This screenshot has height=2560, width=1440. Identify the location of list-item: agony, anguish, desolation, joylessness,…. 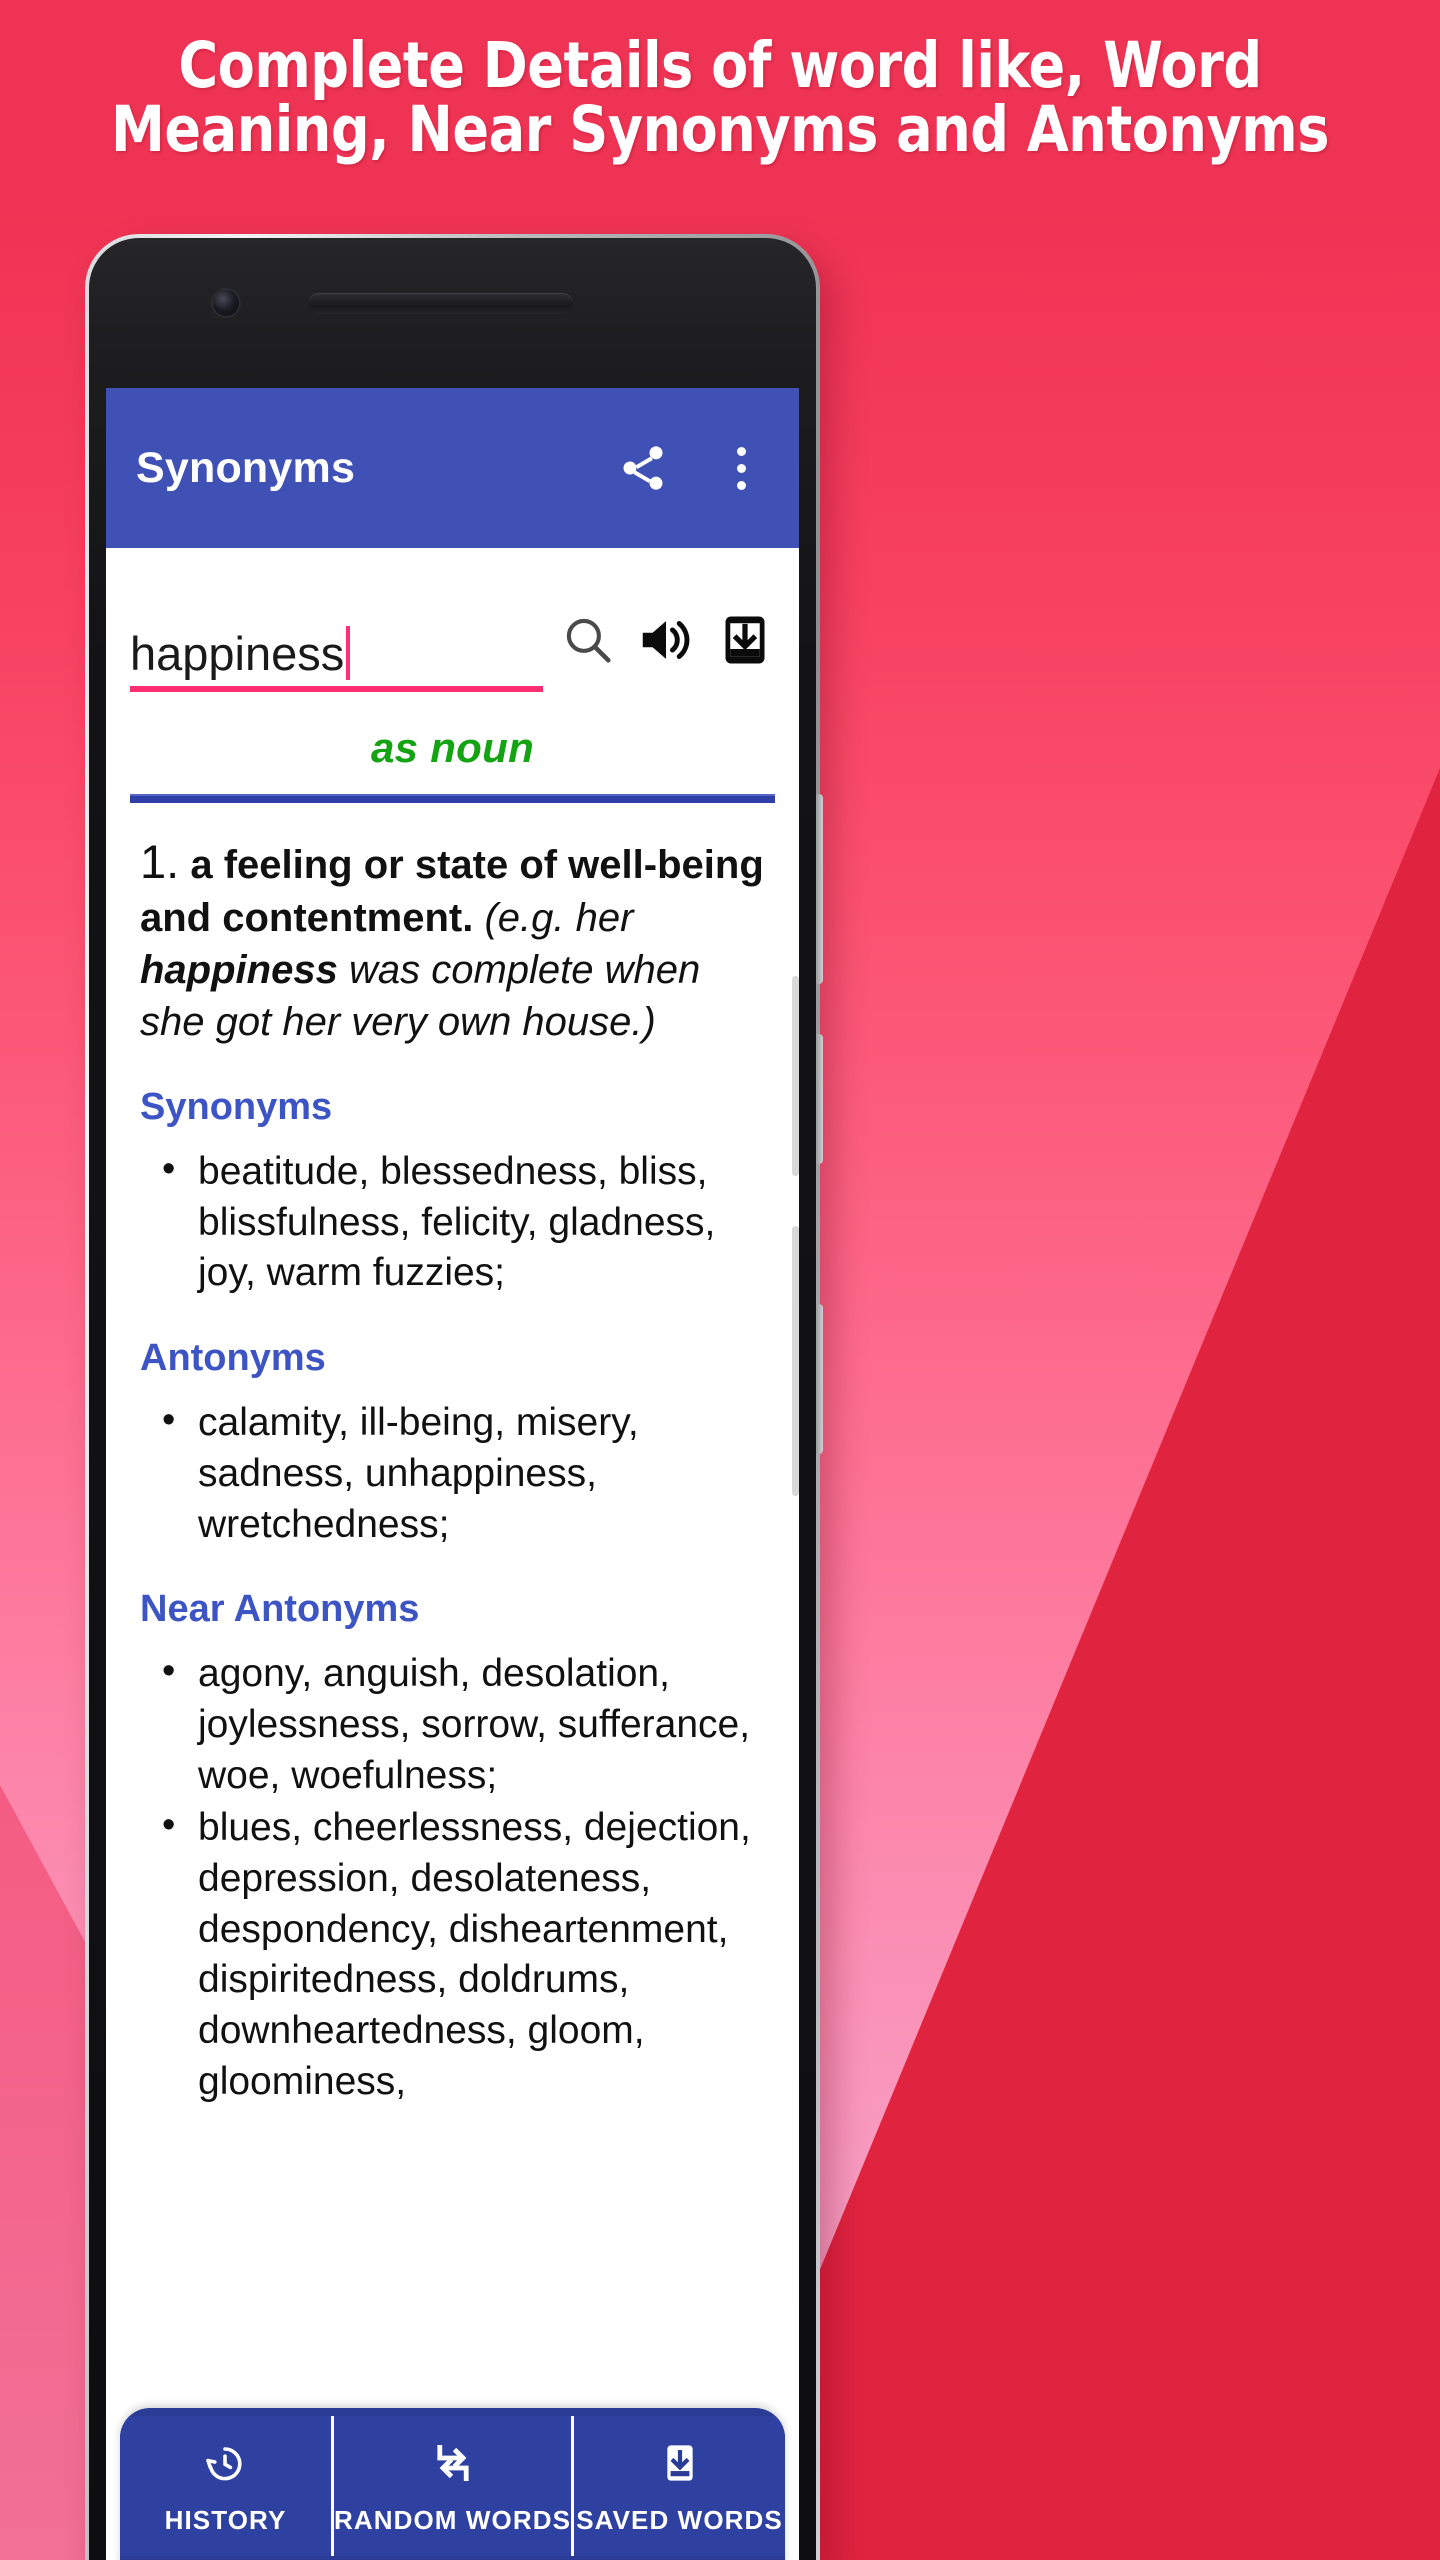
(452, 1724).